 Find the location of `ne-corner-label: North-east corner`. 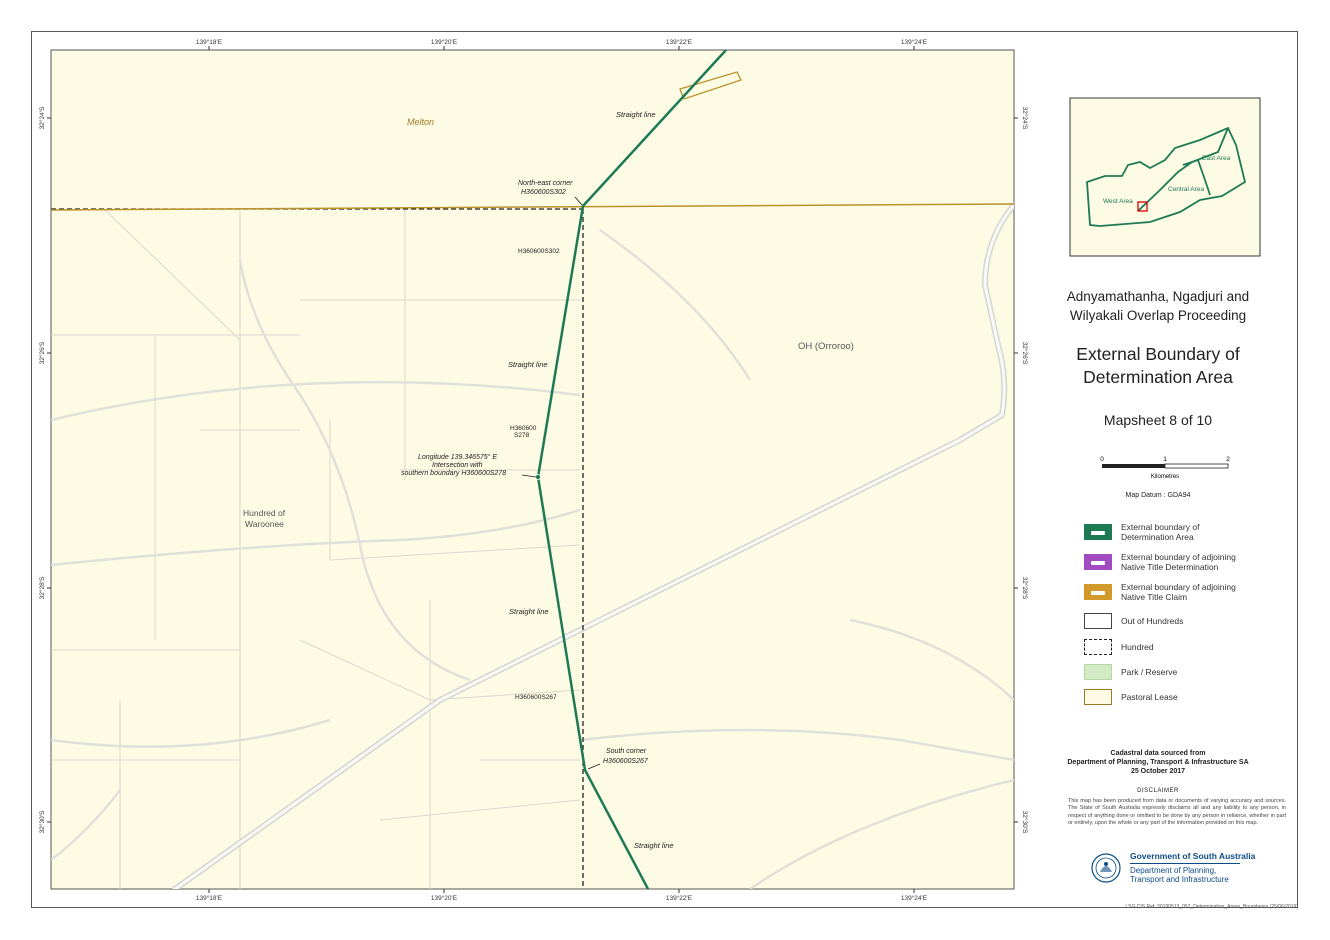

ne-corner-label: North-east corner is located at coordinates (545, 183).